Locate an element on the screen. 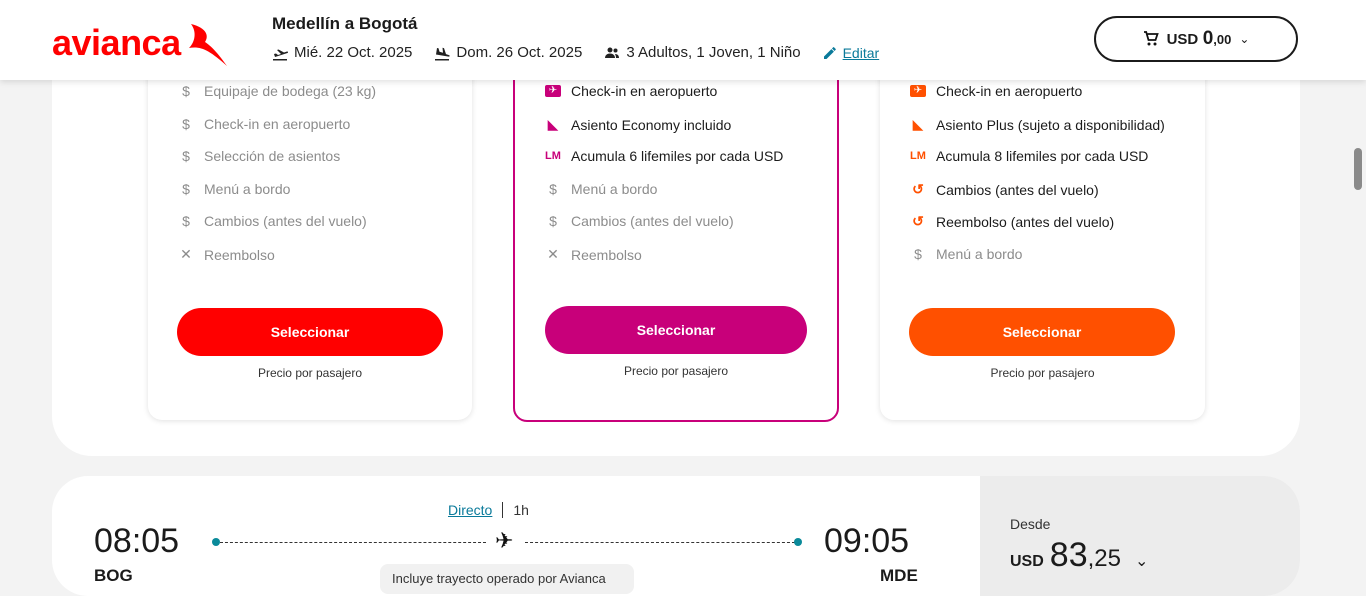  divider is located at coordinates (503, 510).